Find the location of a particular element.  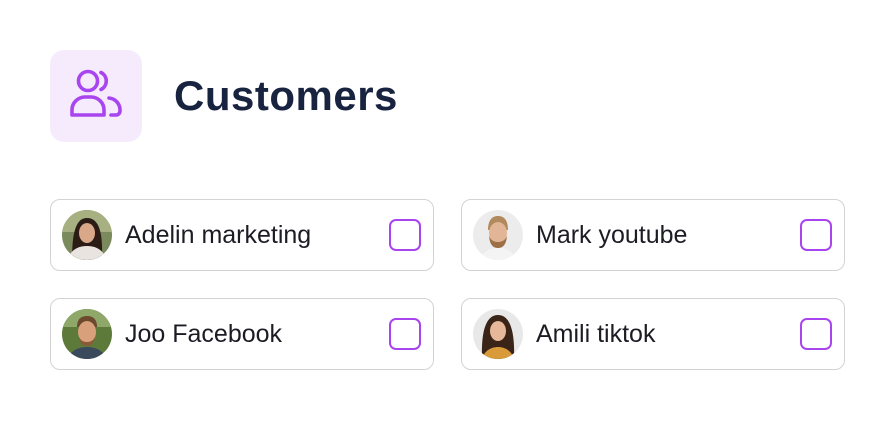

customer-card: Mark youtube is located at coordinates (653, 235).